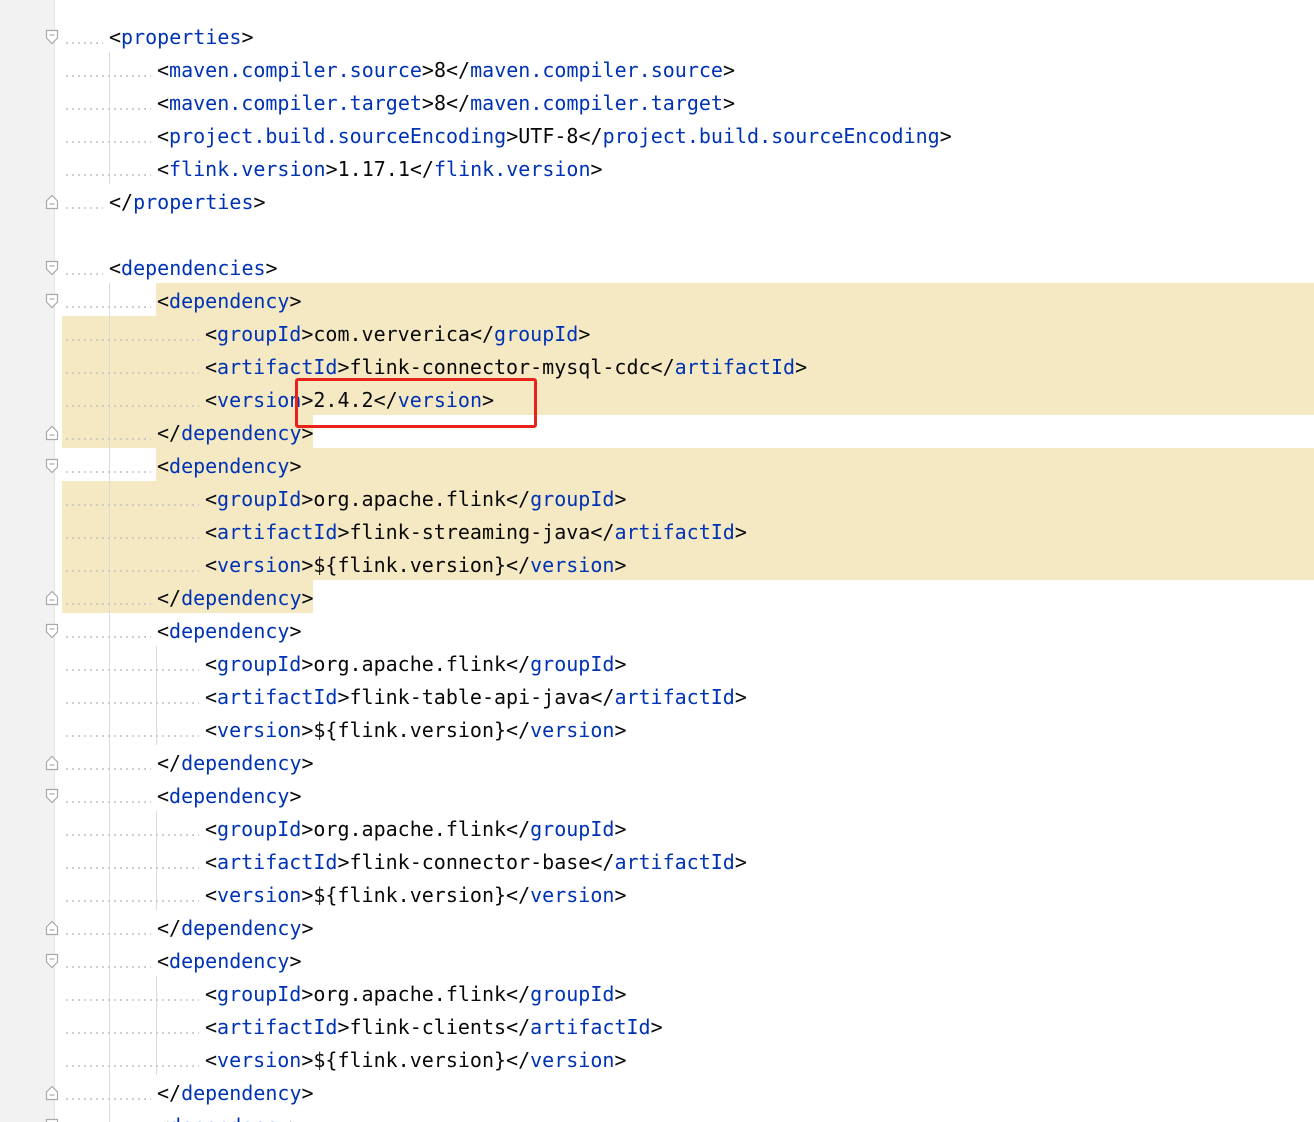 The width and height of the screenshot is (1314, 1122). What do you see at coordinates (434, 1027) in the screenshot?
I see `code-text: <artifactId>flink-clients</artifactId>` at bounding box center [434, 1027].